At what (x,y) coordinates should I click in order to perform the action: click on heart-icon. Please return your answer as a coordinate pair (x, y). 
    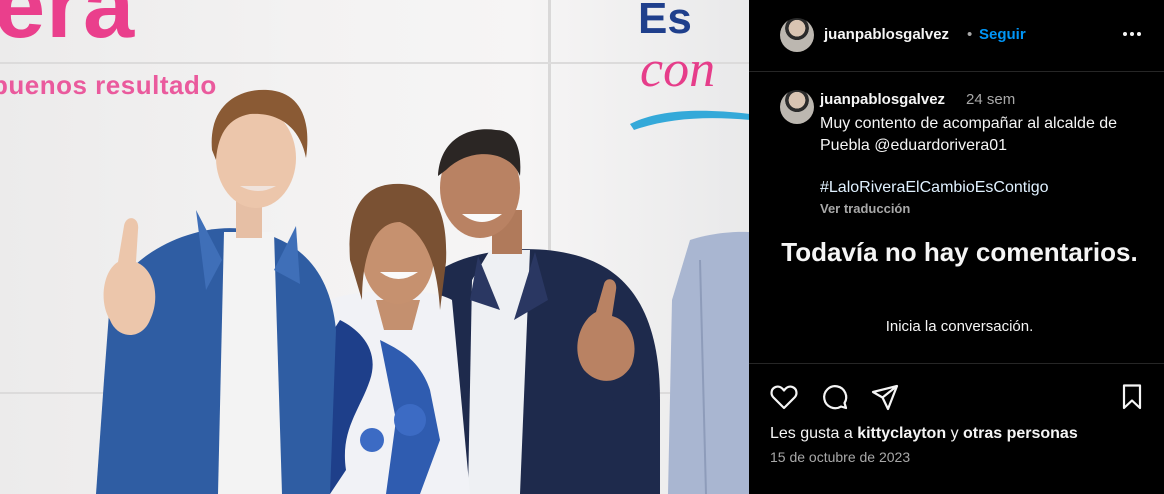
    Looking at the image, I should click on (784, 397).